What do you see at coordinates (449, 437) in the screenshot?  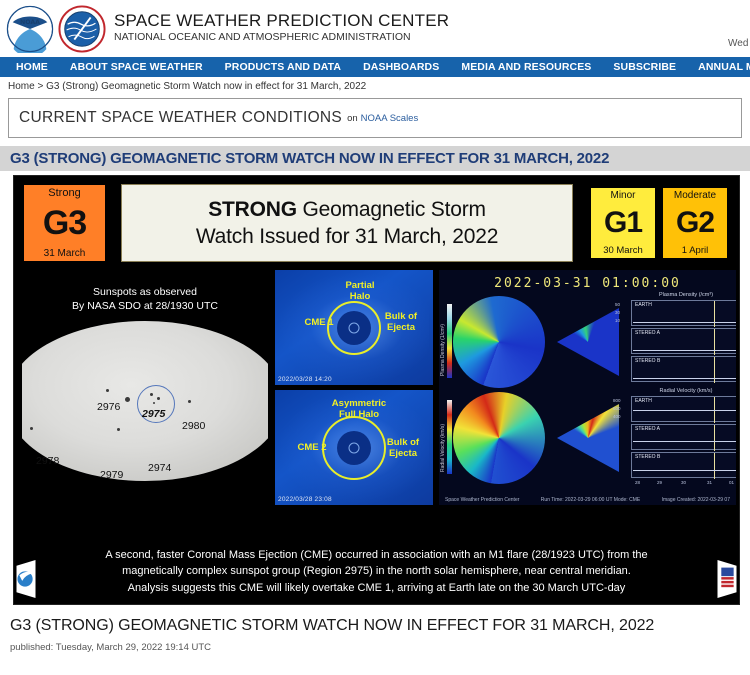 I see `velocity-colorbar` at bounding box center [449, 437].